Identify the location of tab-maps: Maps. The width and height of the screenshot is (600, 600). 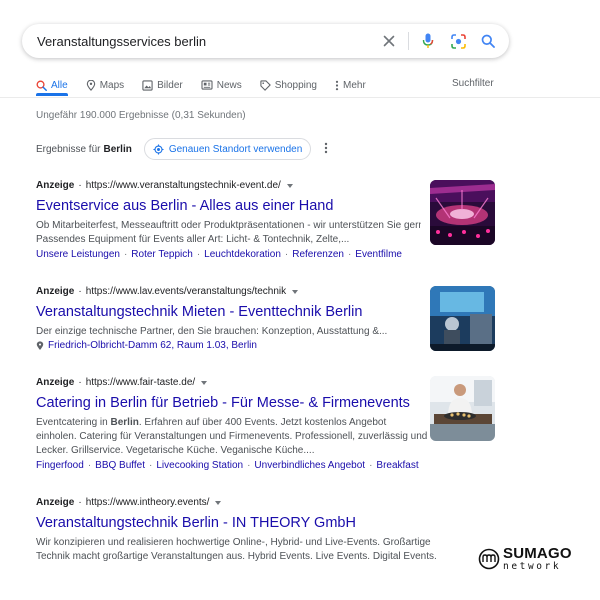
(105, 85).